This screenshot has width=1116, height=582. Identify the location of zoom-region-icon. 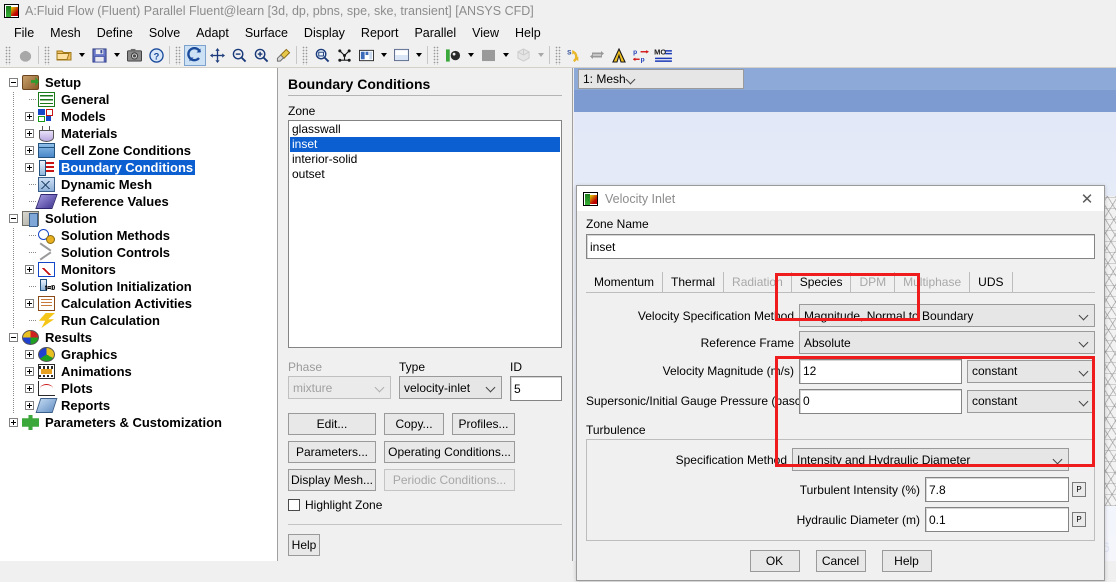
(322, 55).